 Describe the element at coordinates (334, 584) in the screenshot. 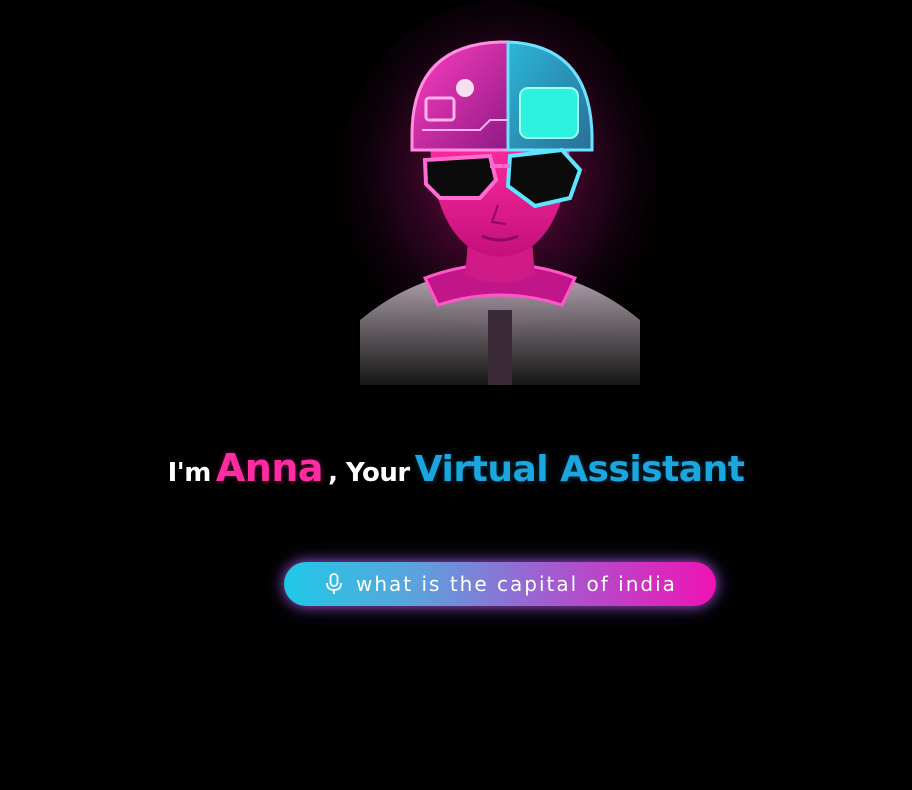

I see `microphone-icon` at that location.